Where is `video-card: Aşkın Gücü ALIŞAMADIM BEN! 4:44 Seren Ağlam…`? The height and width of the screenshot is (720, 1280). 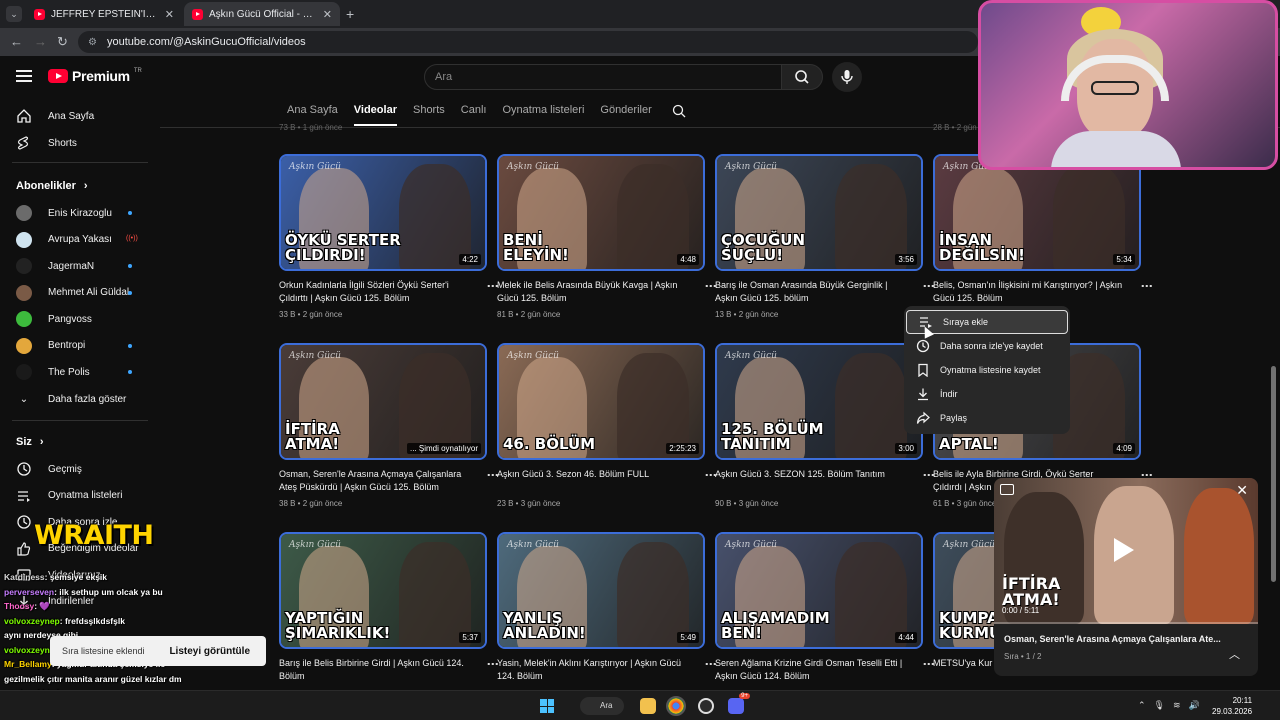 video-card: Aşkın Gücü ALIŞAMADIM BEN! 4:44 Seren Ağlam… is located at coordinates (825, 607).